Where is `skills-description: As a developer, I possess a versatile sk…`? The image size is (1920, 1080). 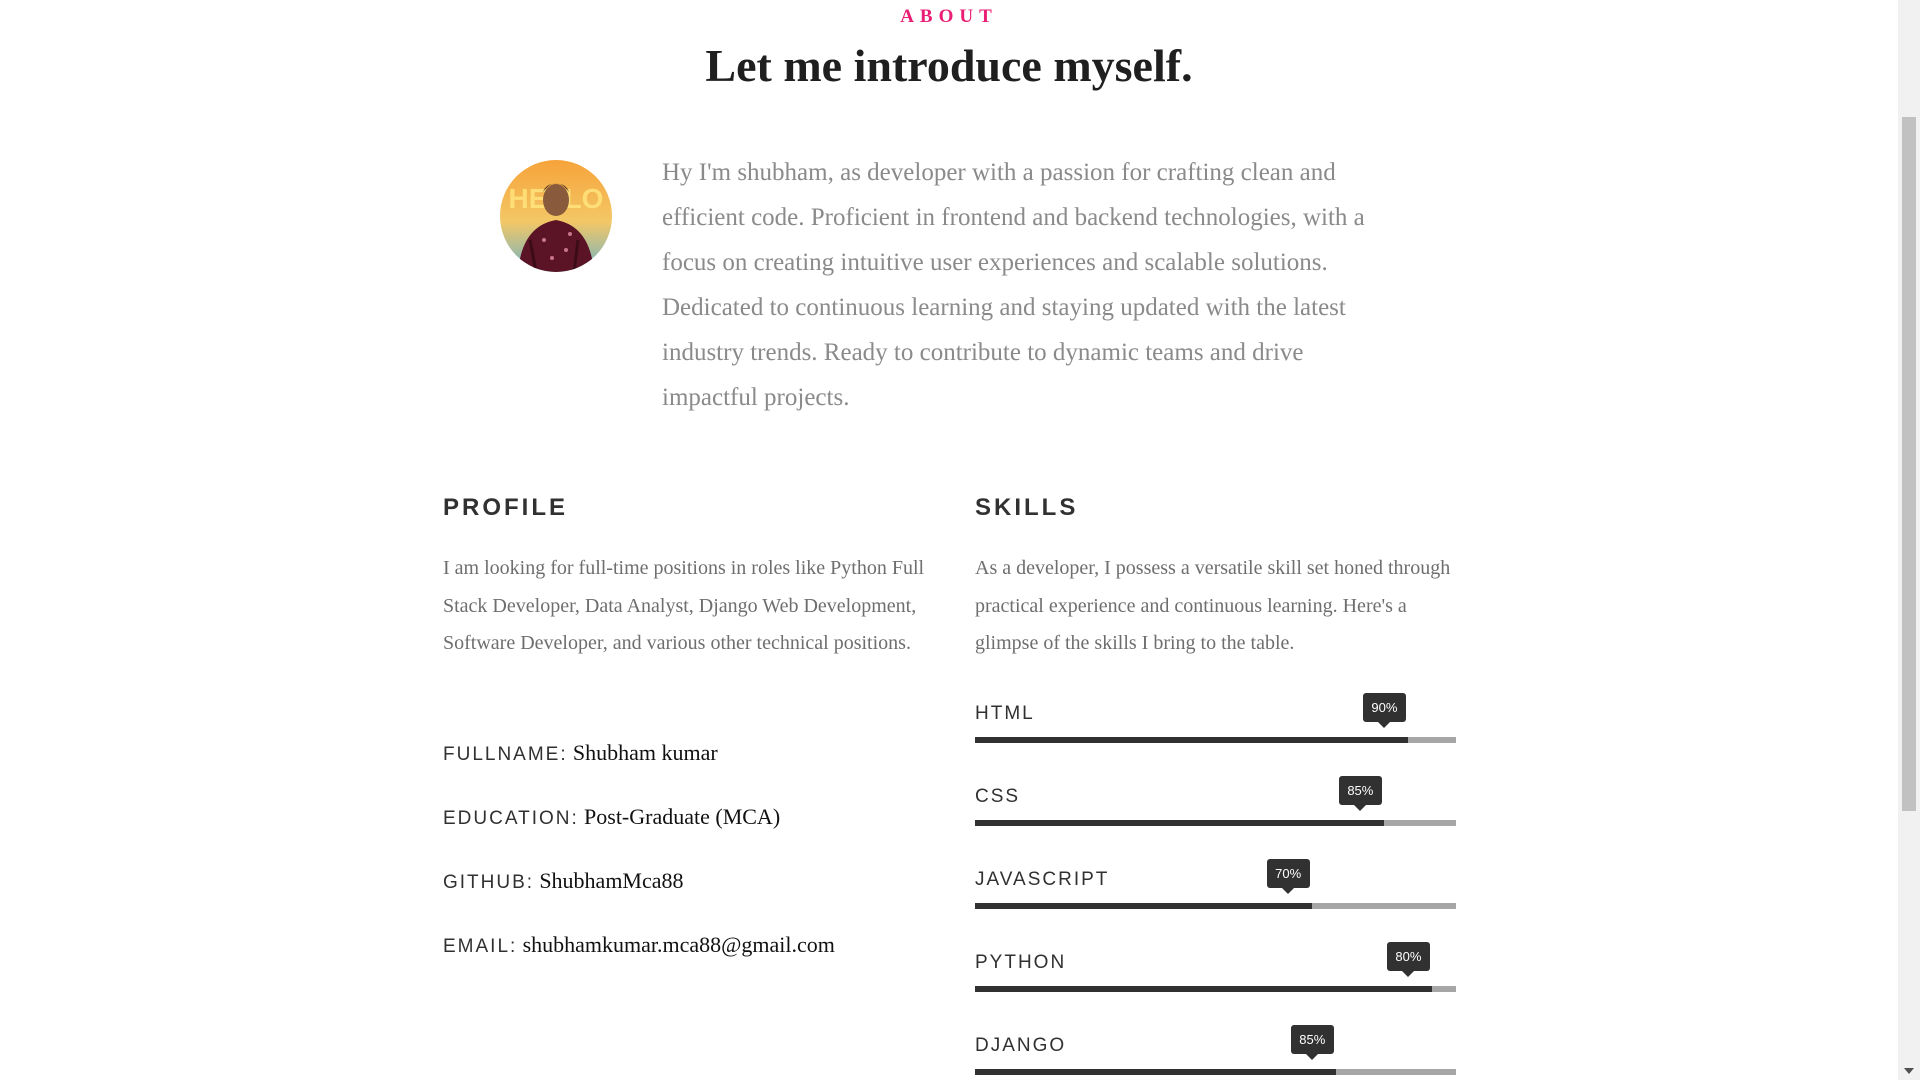
skills-description: As a developer, I possess a versatile sk… is located at coordinates (1213, 605).